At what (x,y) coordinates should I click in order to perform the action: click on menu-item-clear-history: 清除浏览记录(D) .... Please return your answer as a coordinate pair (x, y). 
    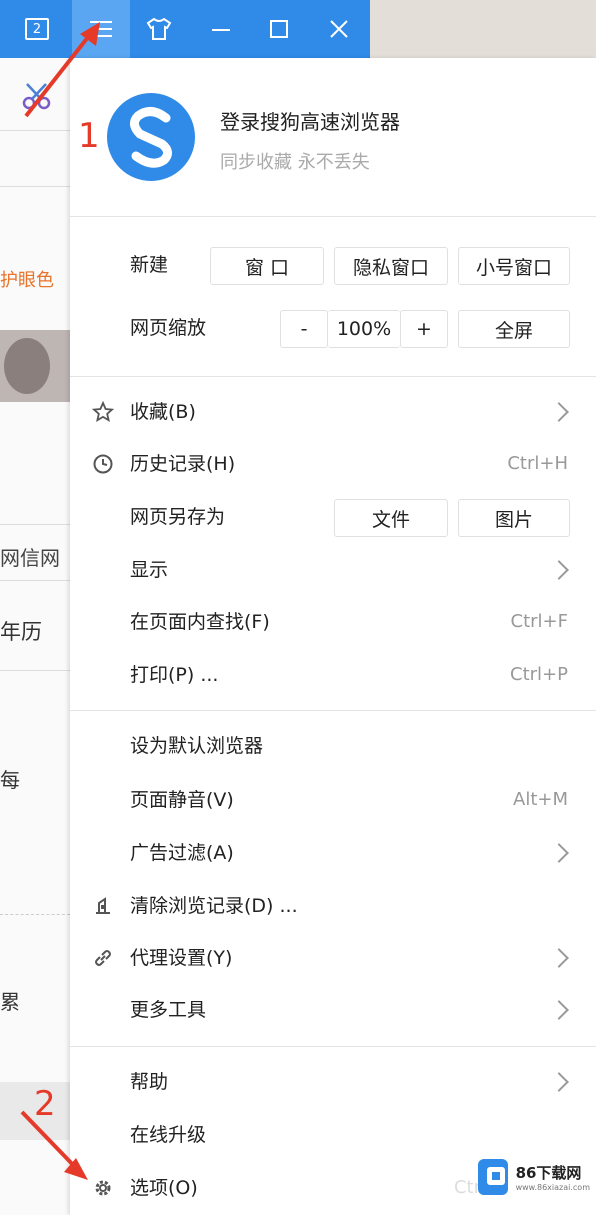
    Looking at the image, I should click on (333, 906).